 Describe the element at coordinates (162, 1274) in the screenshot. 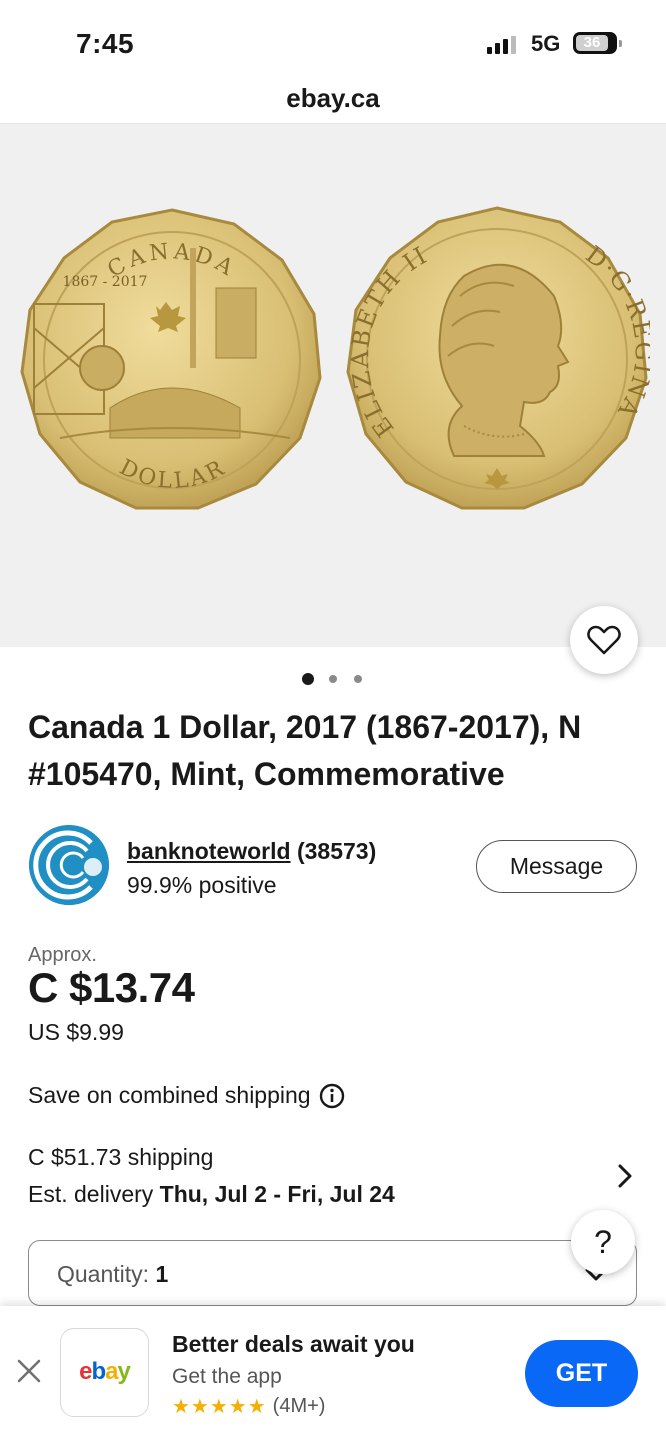

I see `quantity-value: 1` at that location.